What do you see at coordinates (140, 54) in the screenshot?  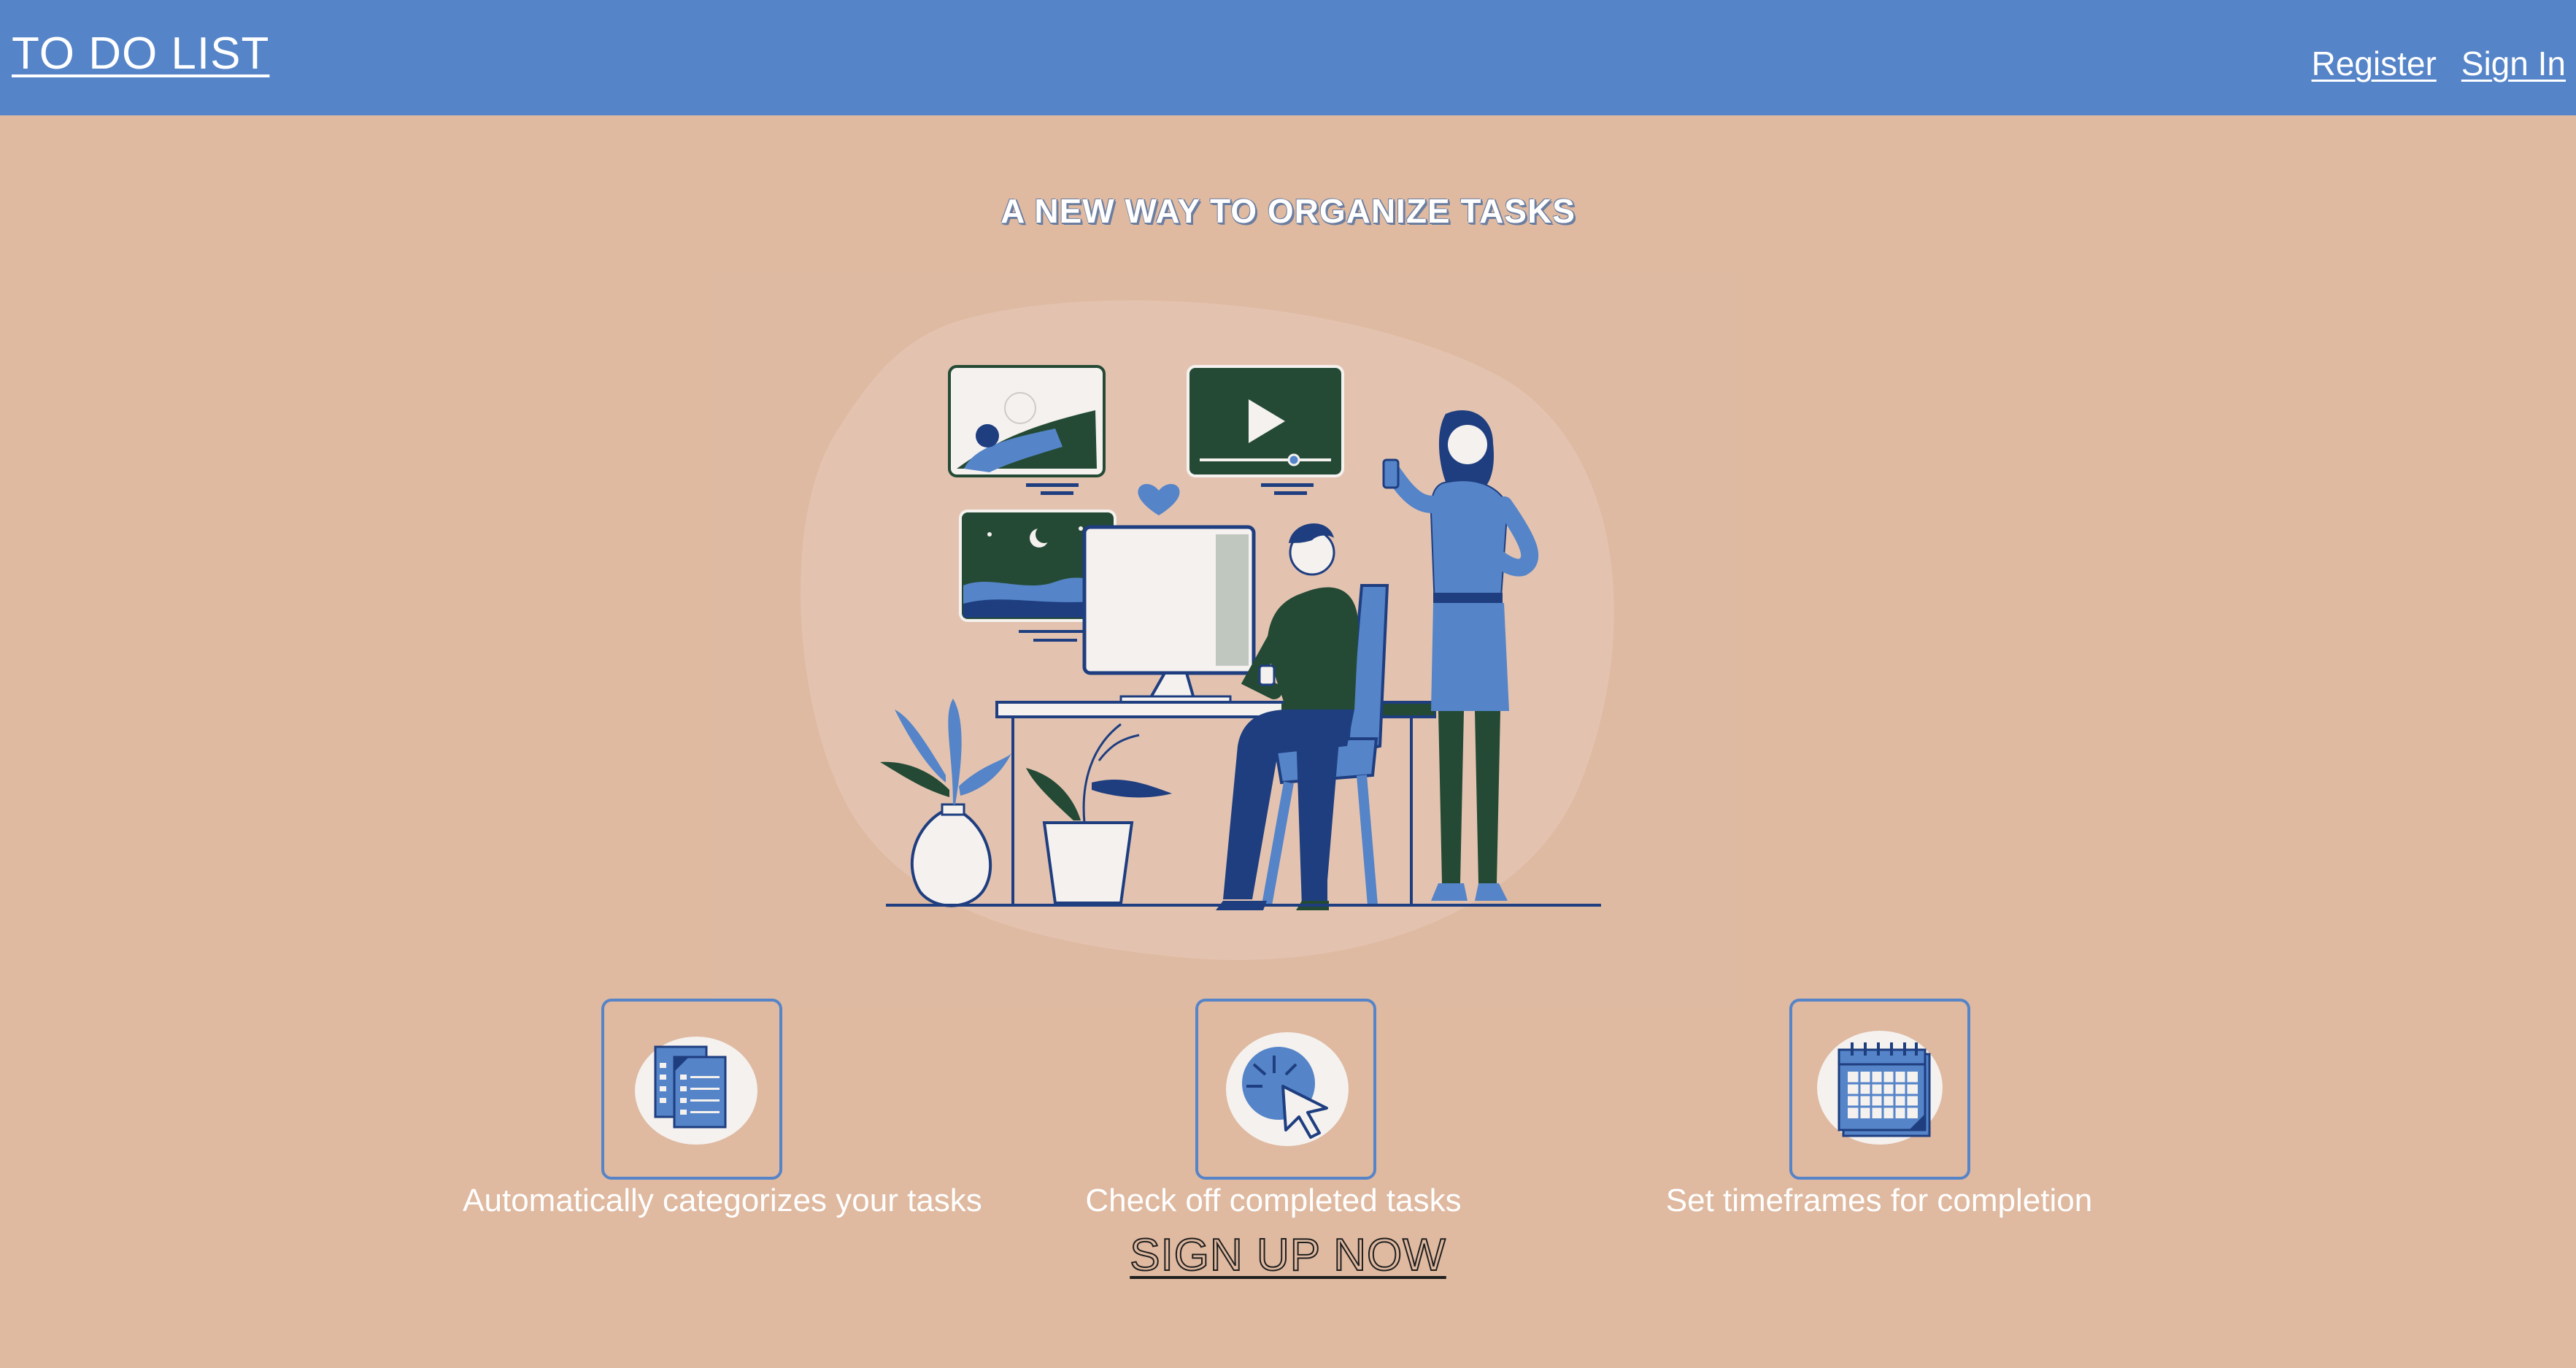 I see `brand-logo-link: TO DO LIST` at bounding box center [140, 54].